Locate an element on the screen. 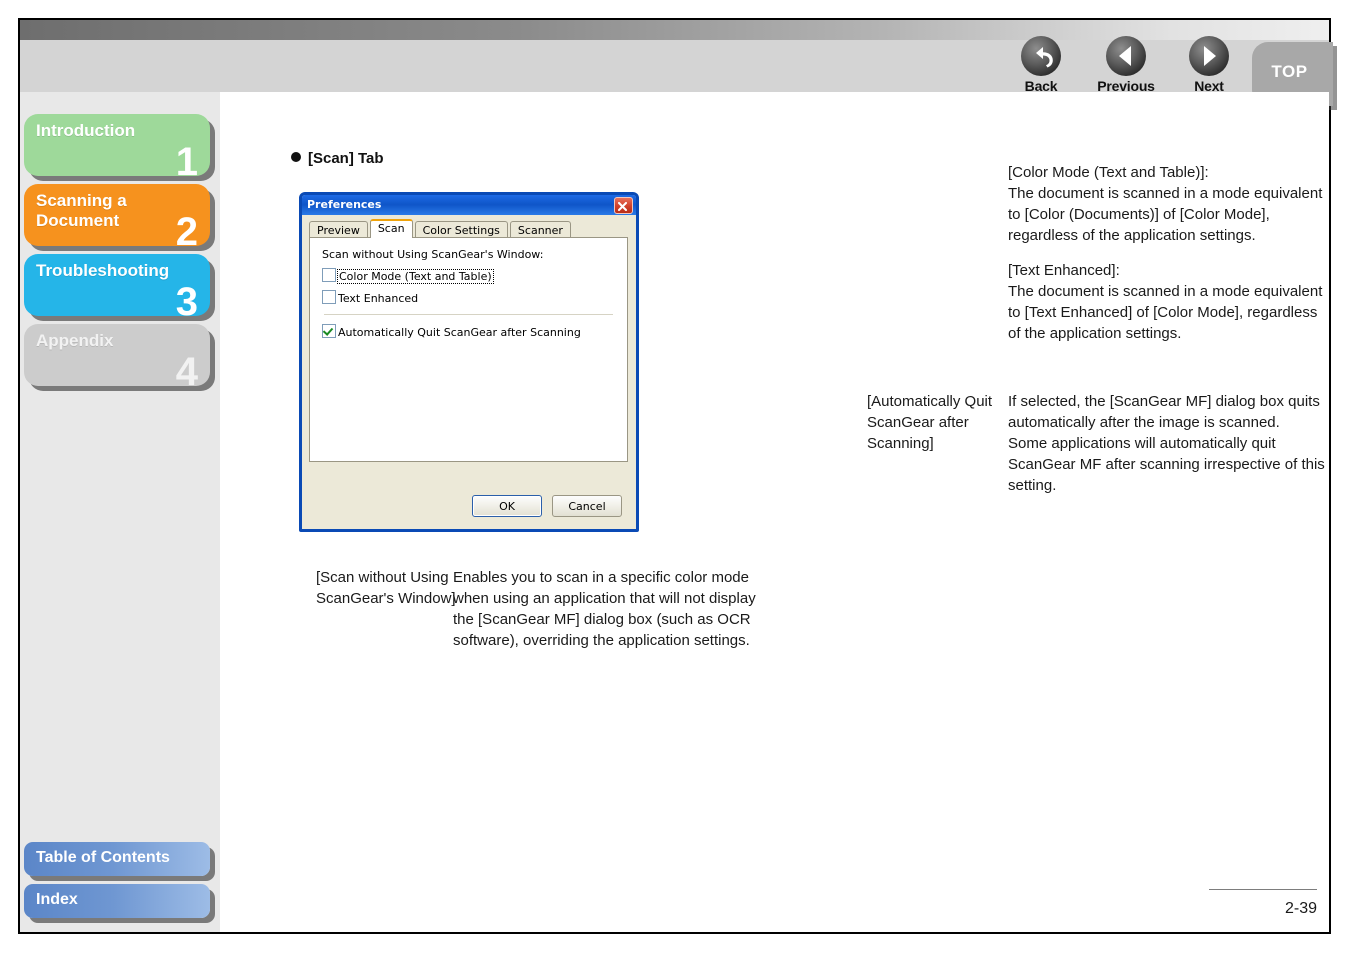 The image size is (1351, 954). description-term-scan-without-window: [Scan without Using ScanGear's Window] is located at coordinates (386, 588).